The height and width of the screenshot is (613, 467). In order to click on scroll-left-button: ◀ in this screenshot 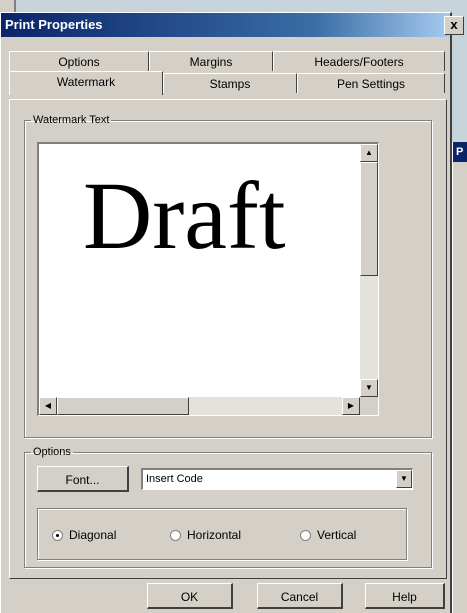, I will do `click(48, 406)`.